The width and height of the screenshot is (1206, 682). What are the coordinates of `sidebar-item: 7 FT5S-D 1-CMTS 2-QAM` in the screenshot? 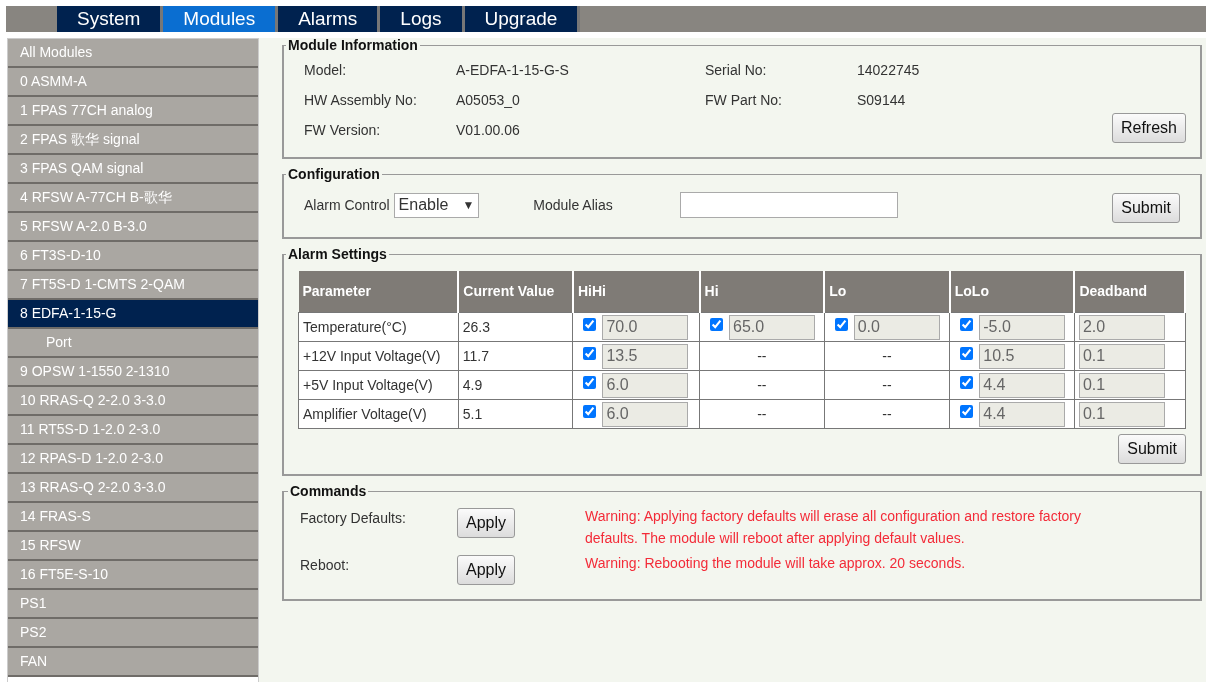 It's located at (133, 285).